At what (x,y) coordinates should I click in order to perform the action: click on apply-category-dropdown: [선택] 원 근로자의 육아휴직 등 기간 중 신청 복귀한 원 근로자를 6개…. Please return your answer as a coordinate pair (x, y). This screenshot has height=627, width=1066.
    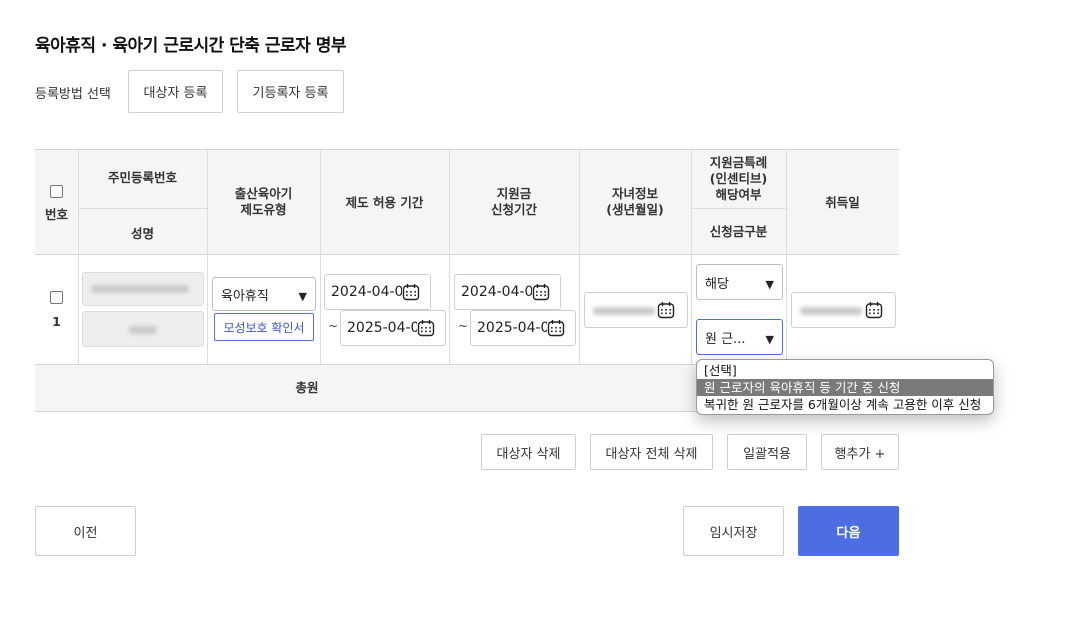
    Looking at the image, I should click on (845, 387).